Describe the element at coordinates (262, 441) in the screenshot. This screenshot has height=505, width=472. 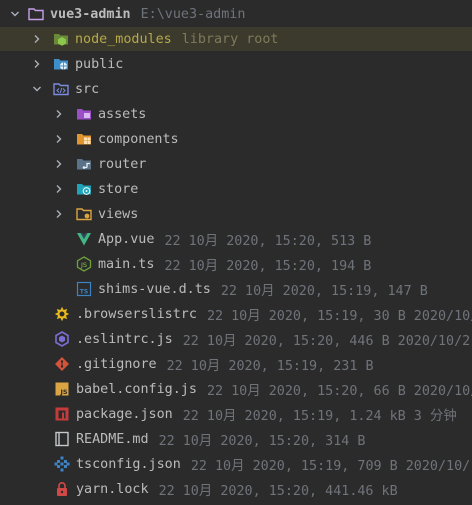
I see `file-meta: 22 10月 2020, 15:20, 314 B` at that location.